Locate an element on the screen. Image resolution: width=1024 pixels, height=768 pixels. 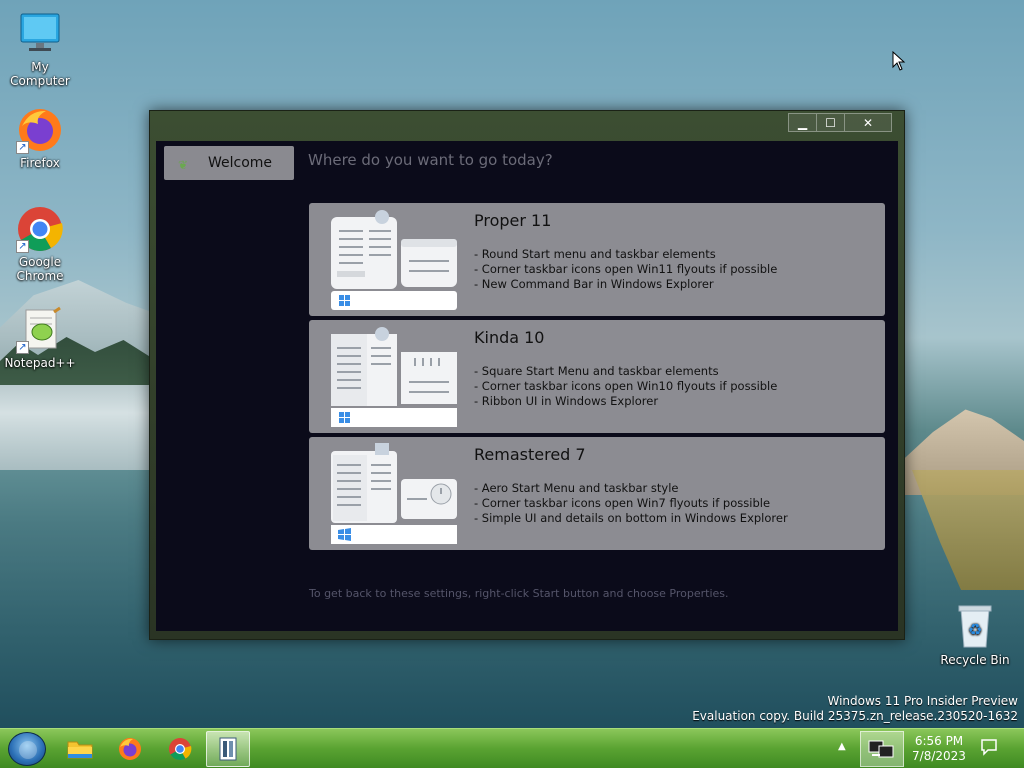
desktop-icon-label: Firefox is located at coordinates (40, 163).